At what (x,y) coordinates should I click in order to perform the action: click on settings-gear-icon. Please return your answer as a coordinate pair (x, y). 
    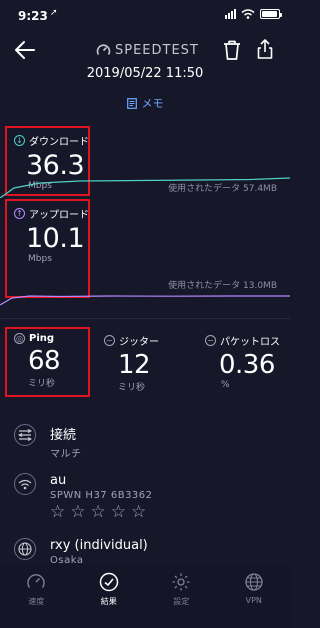
    Looking at the image, I should click on (181, 582).